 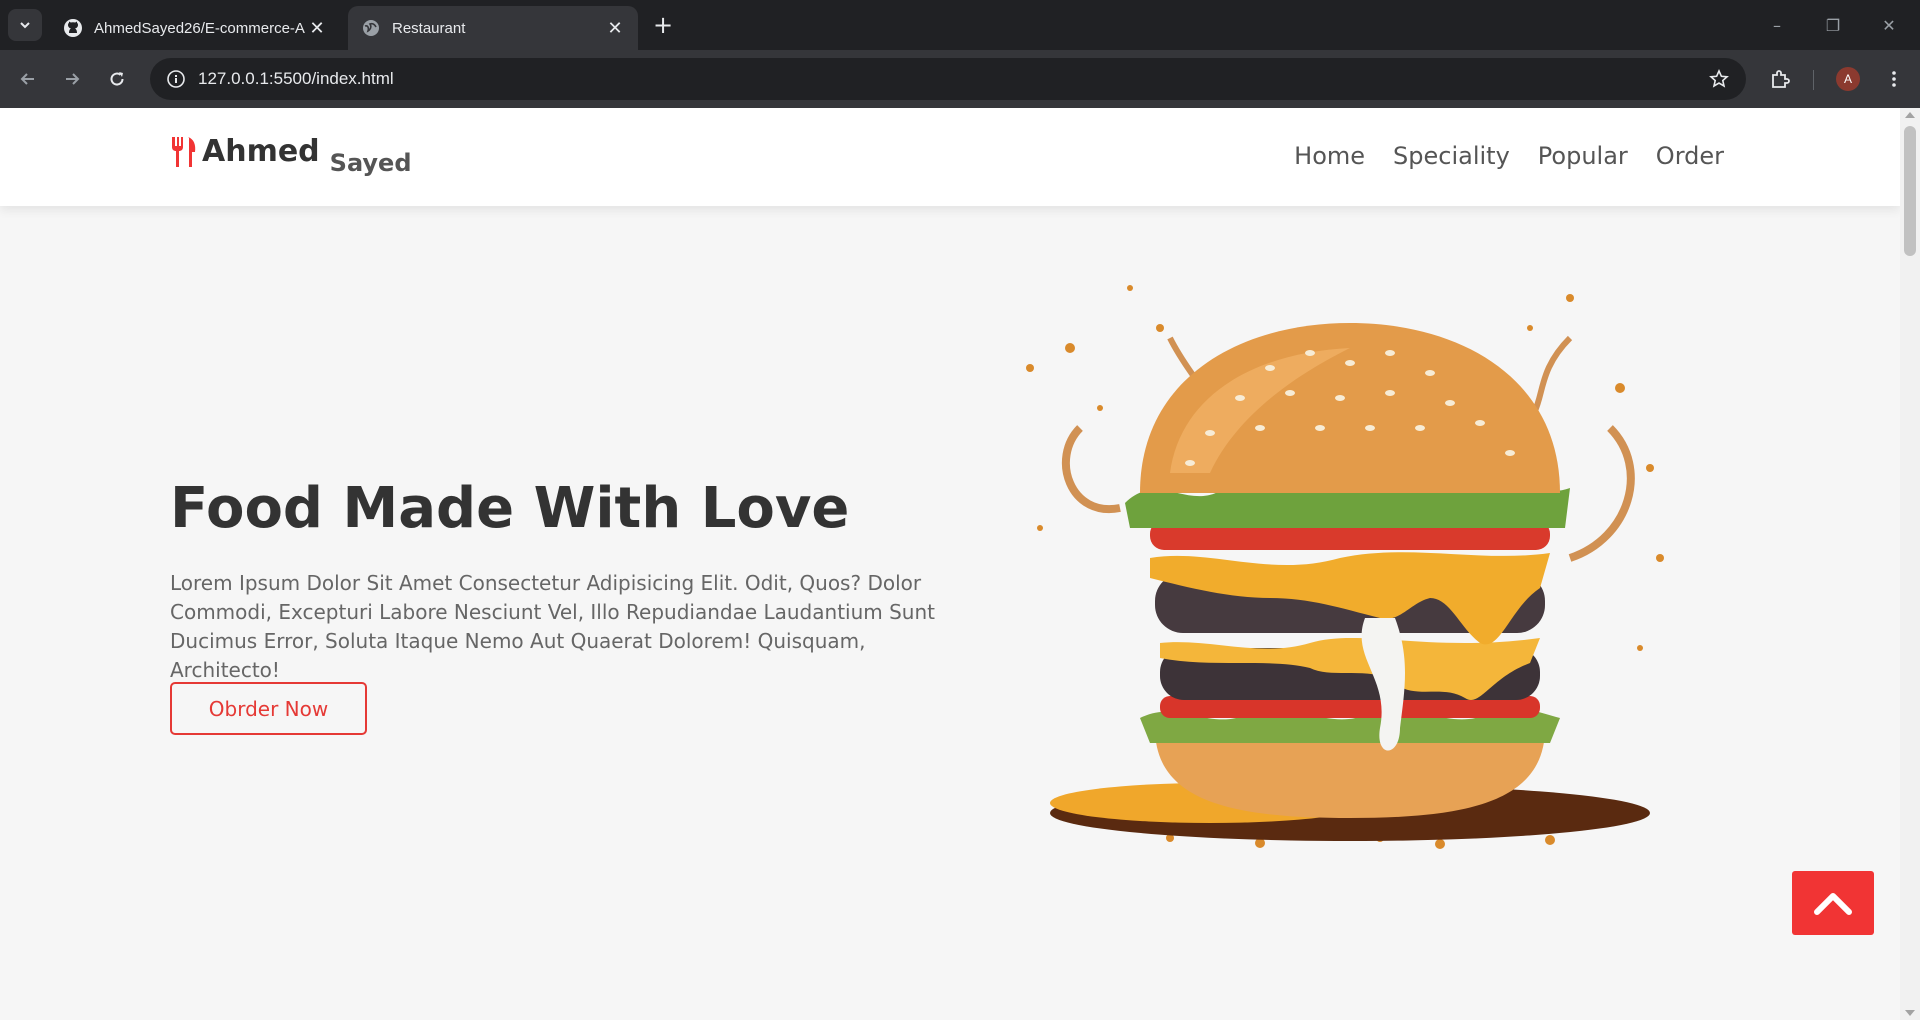 I want to click on back-button, so click(x=28, y=79).